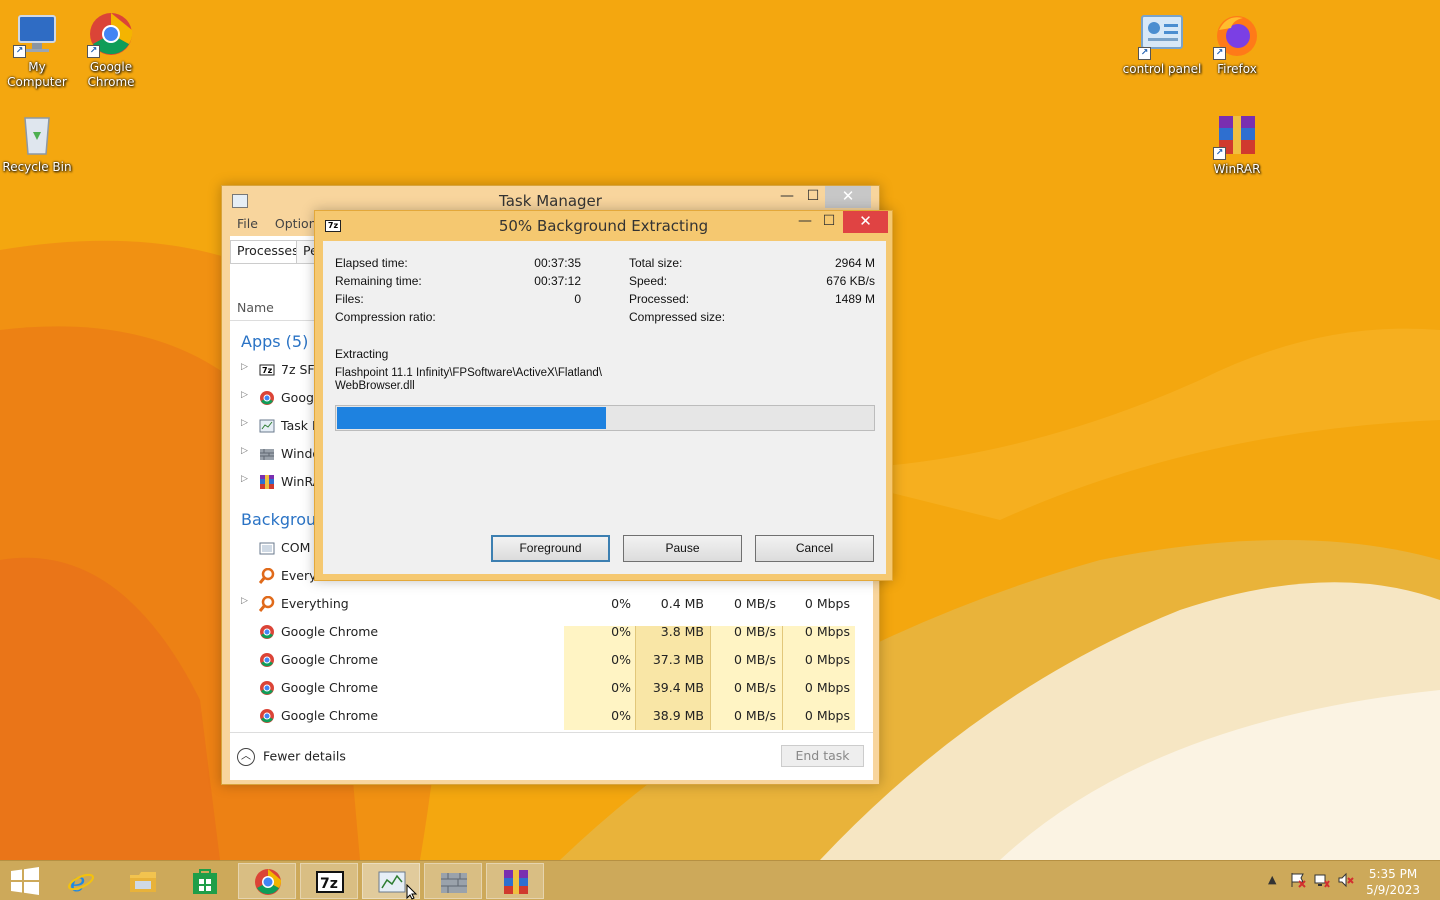  Describe the element at coordinates (143, 881) in the screenshot. I see `taskbar-file-explorer` at that location.